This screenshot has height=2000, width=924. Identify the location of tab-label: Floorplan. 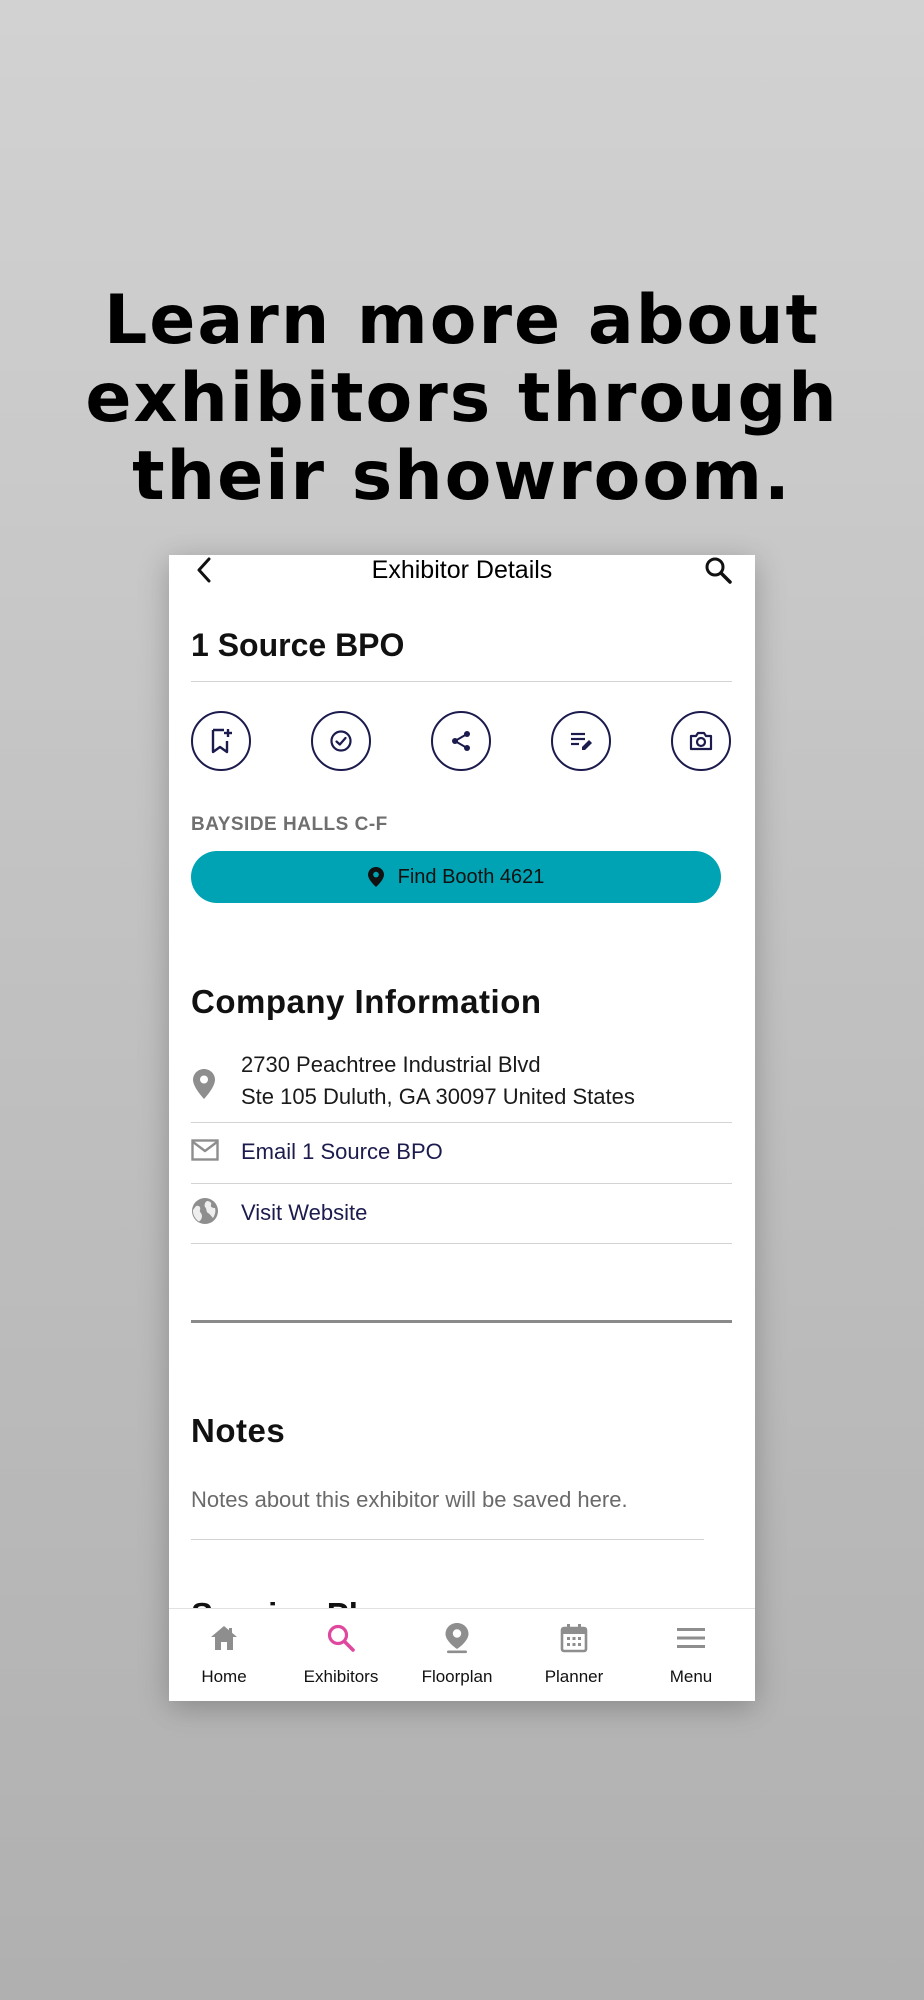
(457, 1676).